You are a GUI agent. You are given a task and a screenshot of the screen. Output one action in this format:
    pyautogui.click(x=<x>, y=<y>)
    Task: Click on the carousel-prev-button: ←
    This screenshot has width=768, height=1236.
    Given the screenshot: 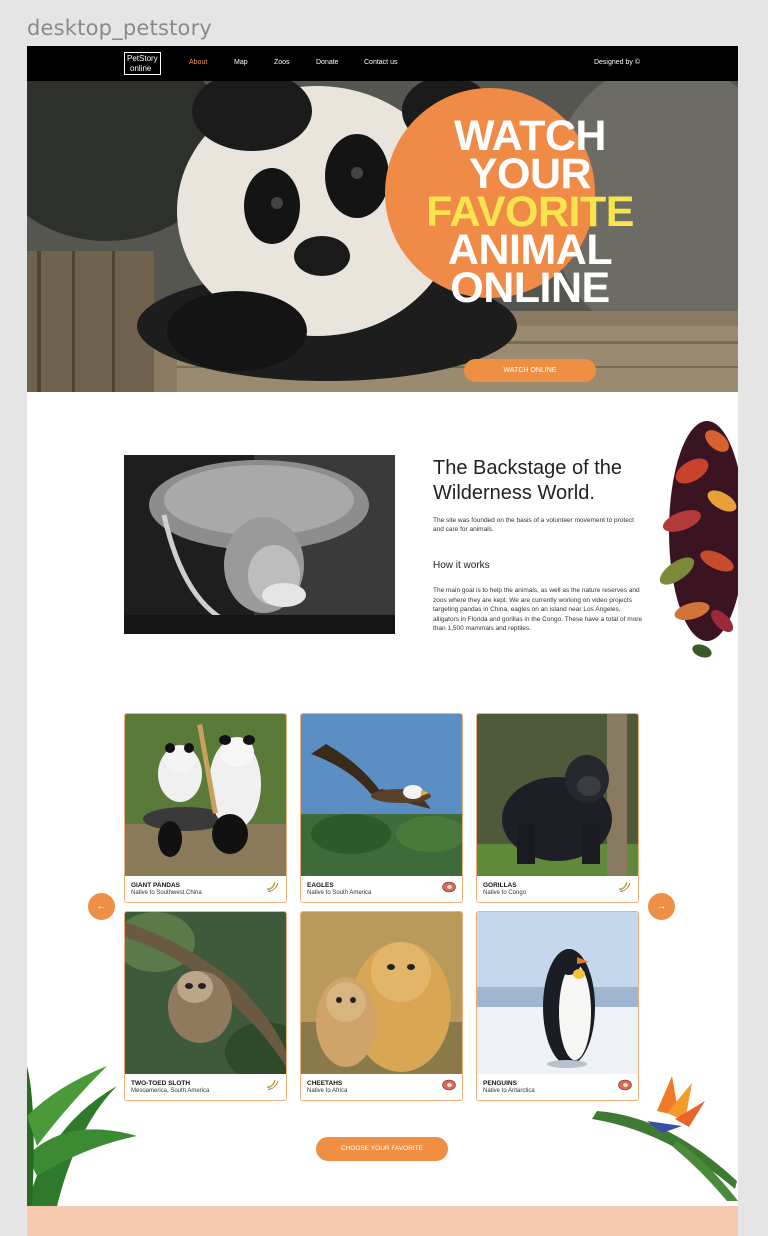 What is the action you would take?
    pyautogui.click(x=101, y=906)
    